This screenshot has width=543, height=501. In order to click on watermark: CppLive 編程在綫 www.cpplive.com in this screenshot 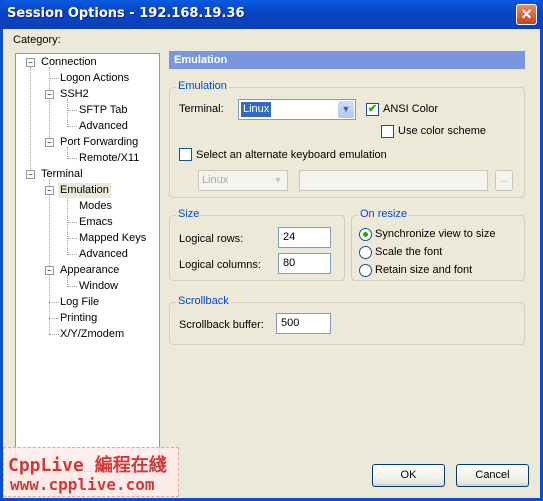, I will do `click(91, 472)`.